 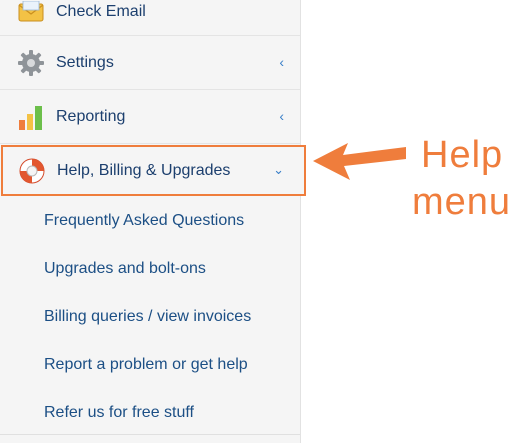 What do you see at coordinates (31, 63) in the screenshot?
I see `gear-icon` at bounding box center [31, 63].